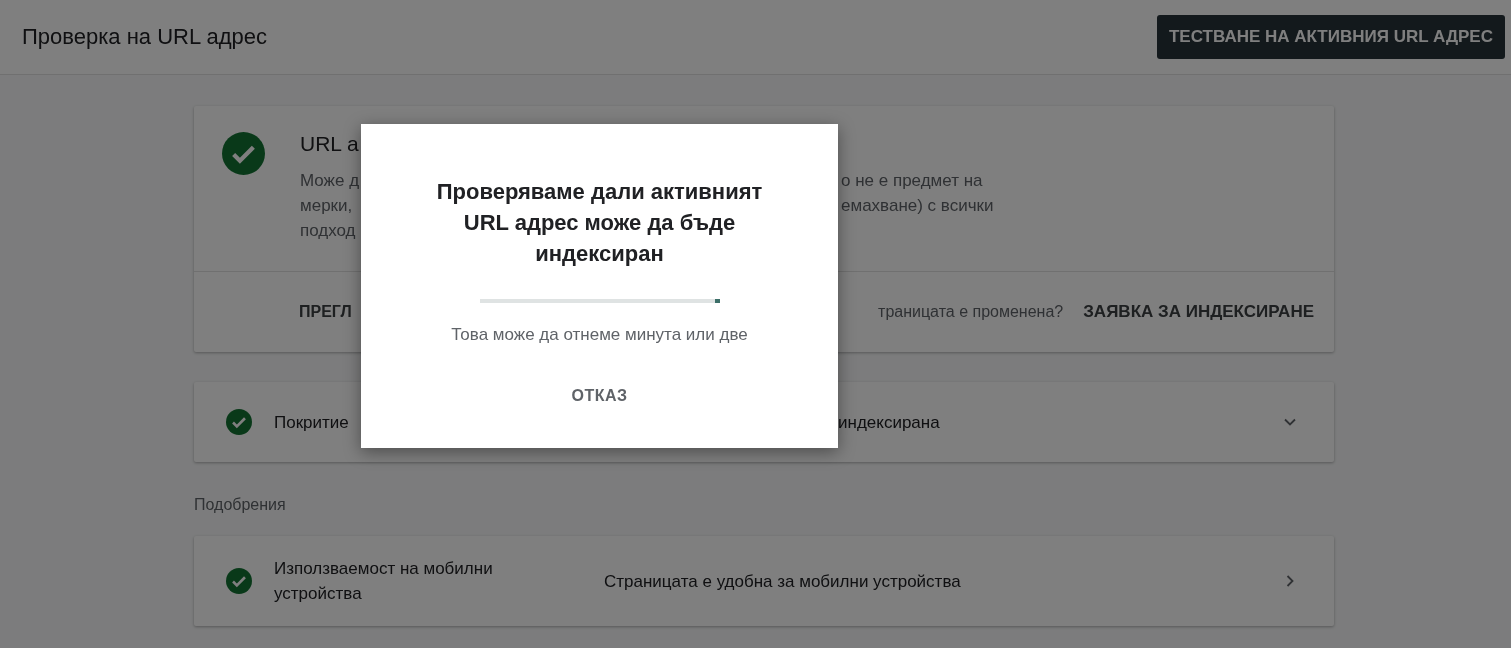 This screenshot has height=648, width=1511. I want to click on enhancement-value: Страницата е удобна за мобилни устройства, so click(783, 581).